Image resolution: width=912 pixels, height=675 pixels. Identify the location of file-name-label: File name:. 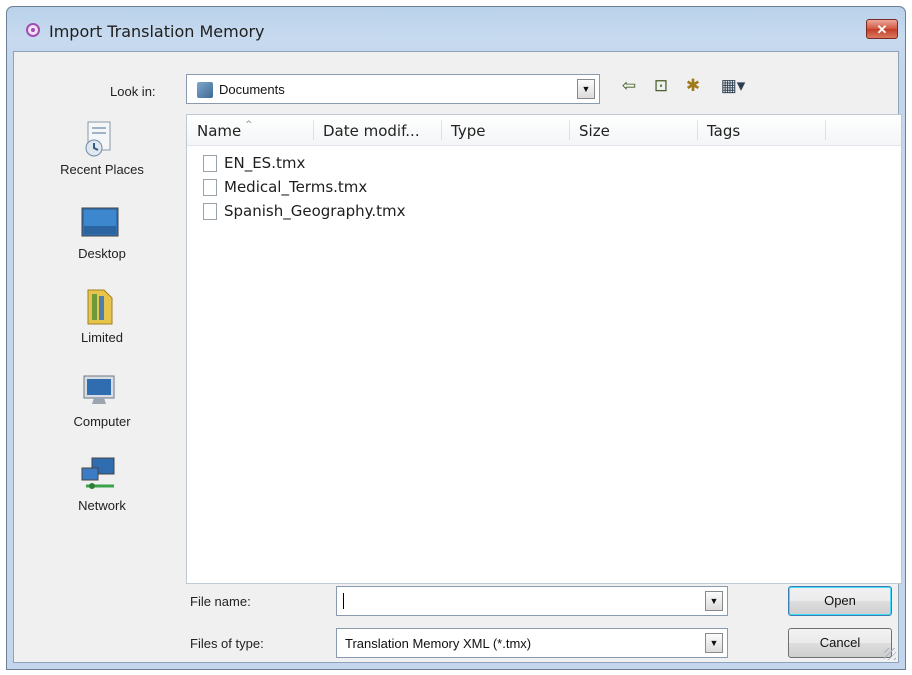
(220, 601).